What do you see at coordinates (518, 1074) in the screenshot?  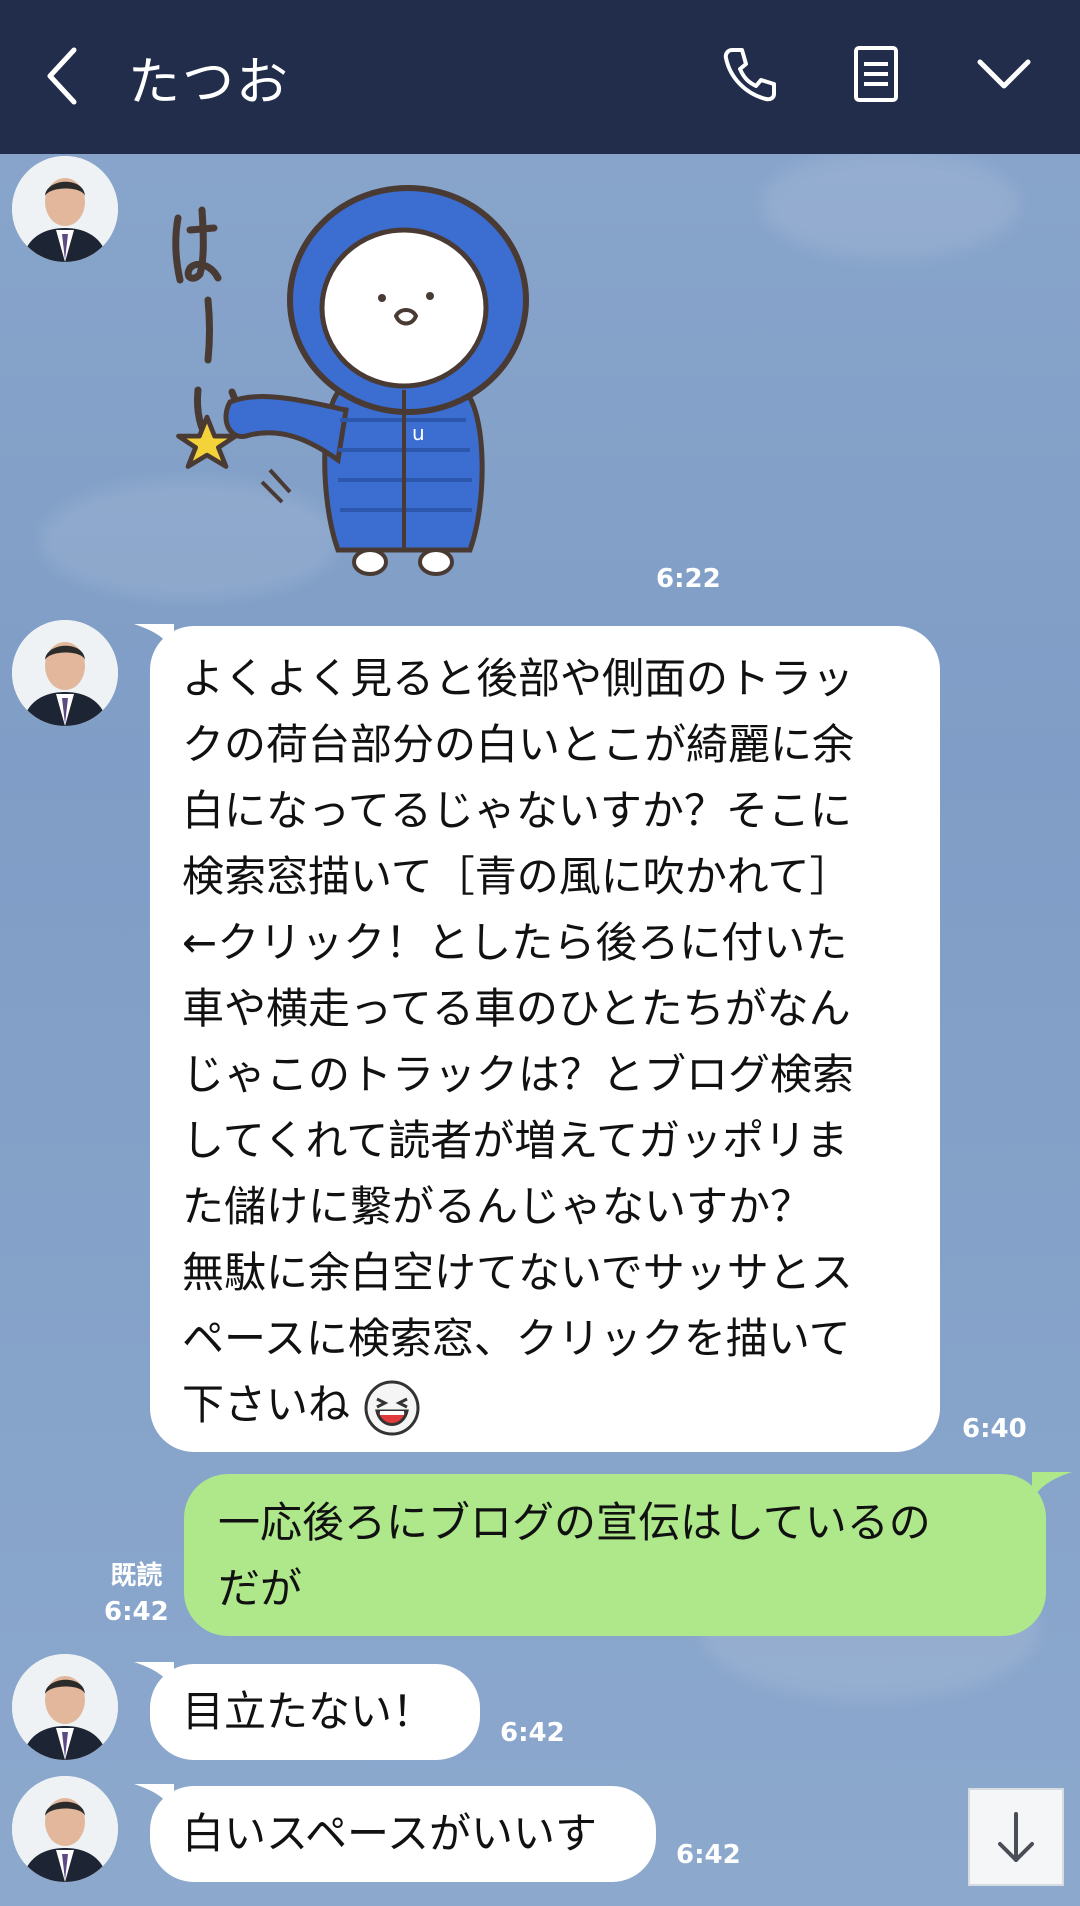 I see `message-line: じゃこのトラックは？とブログ検索` at bounding box center [518, 1074].